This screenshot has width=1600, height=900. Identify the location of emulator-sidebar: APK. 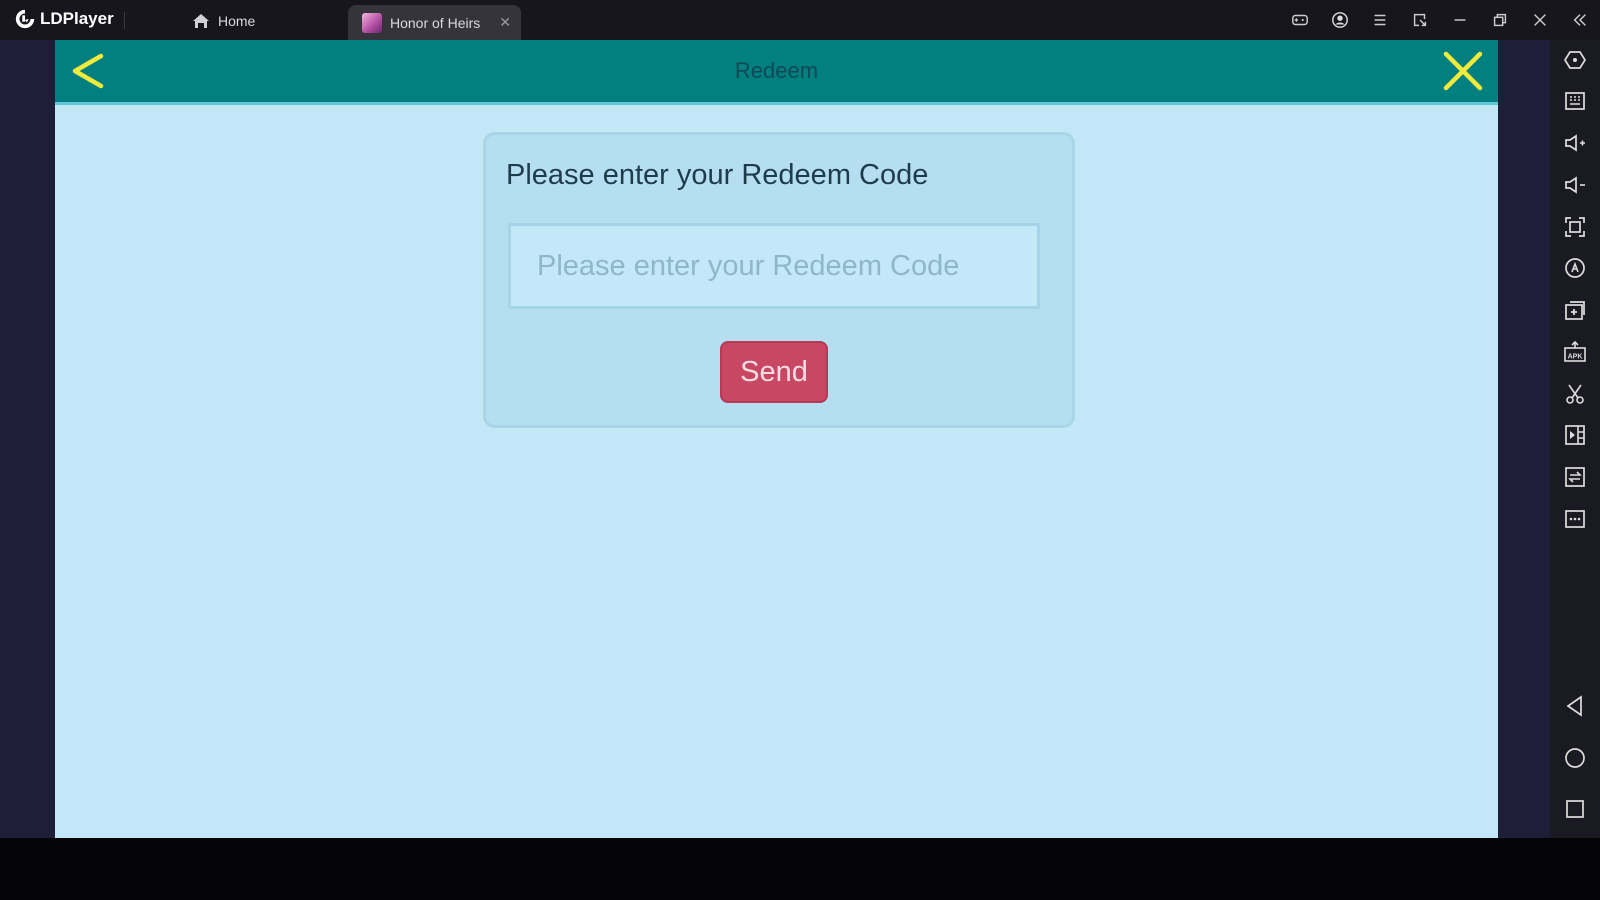
(1575, 439).